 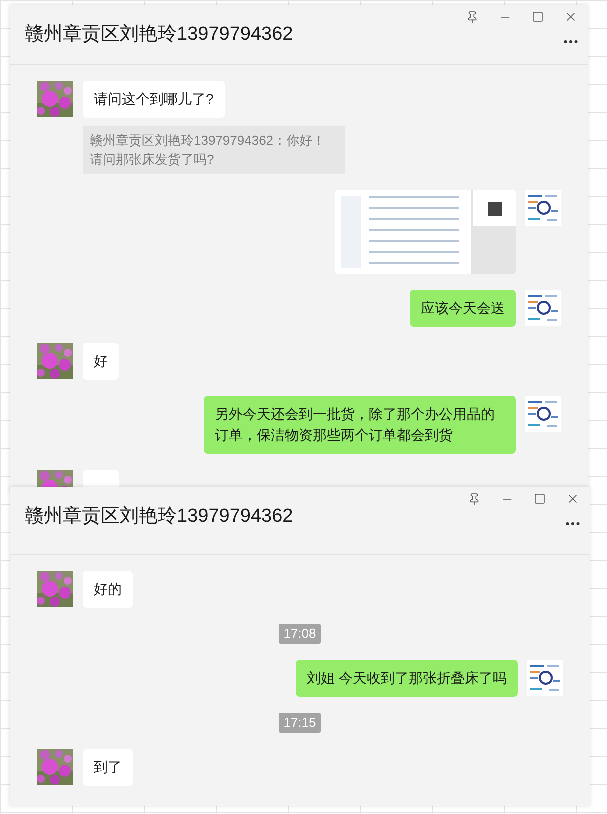 I want to click on quoted-message: 赣州章贡区刘艳玲13979794362：你好！请问那张床发货了吗?, so click(x=214, y=150).